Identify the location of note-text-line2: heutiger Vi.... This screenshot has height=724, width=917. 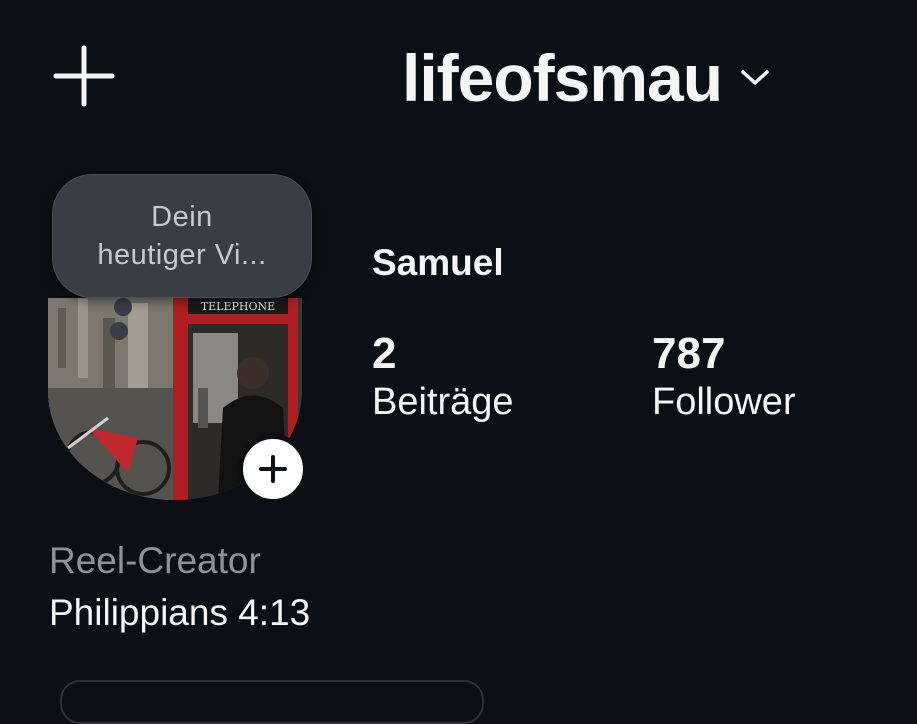
(182, 255).